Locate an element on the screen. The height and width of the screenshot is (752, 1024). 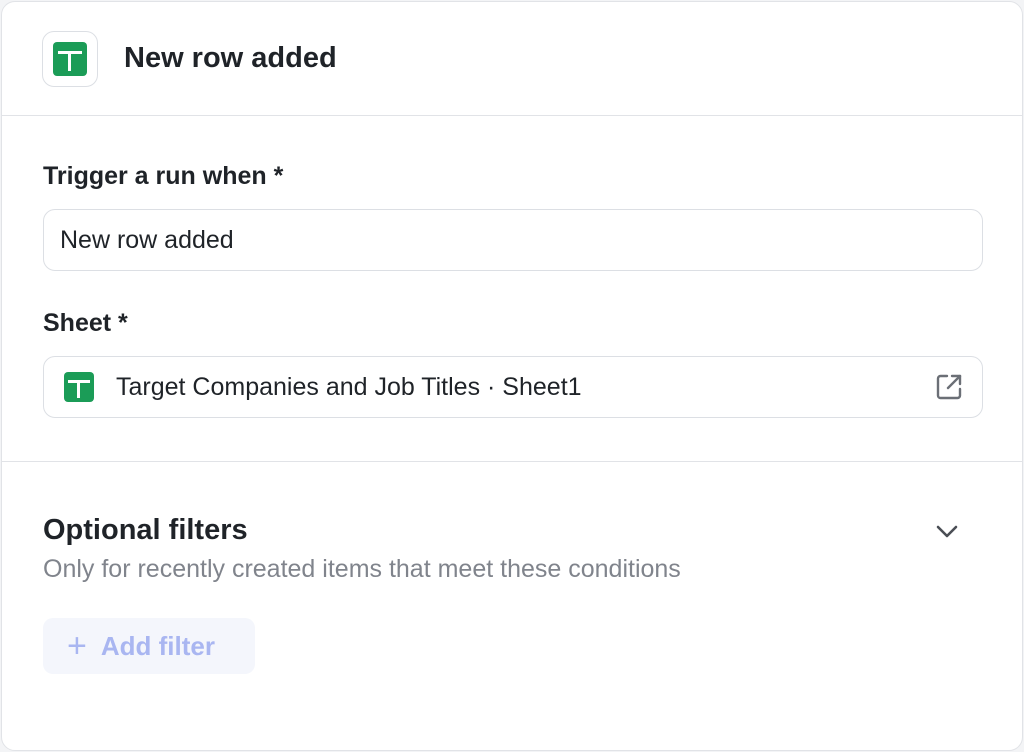
external-link-icon is located at coordinates (949, 387).